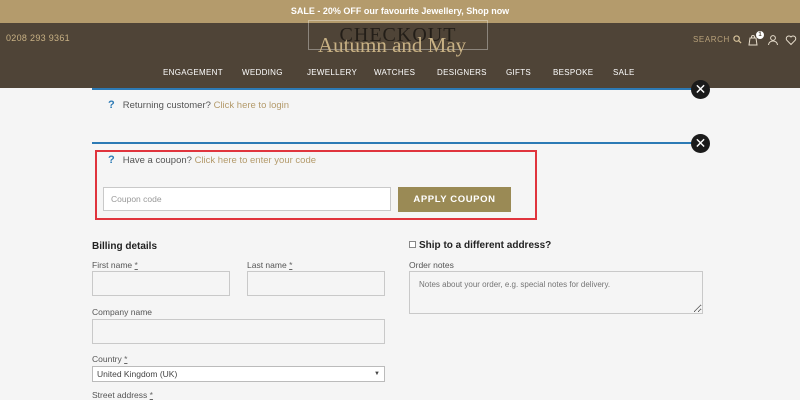  What do you see at coordinates (462, 72) in the screenshot?
I see `nav-designers: DESIGNERS` at bounding box center [462, 72].